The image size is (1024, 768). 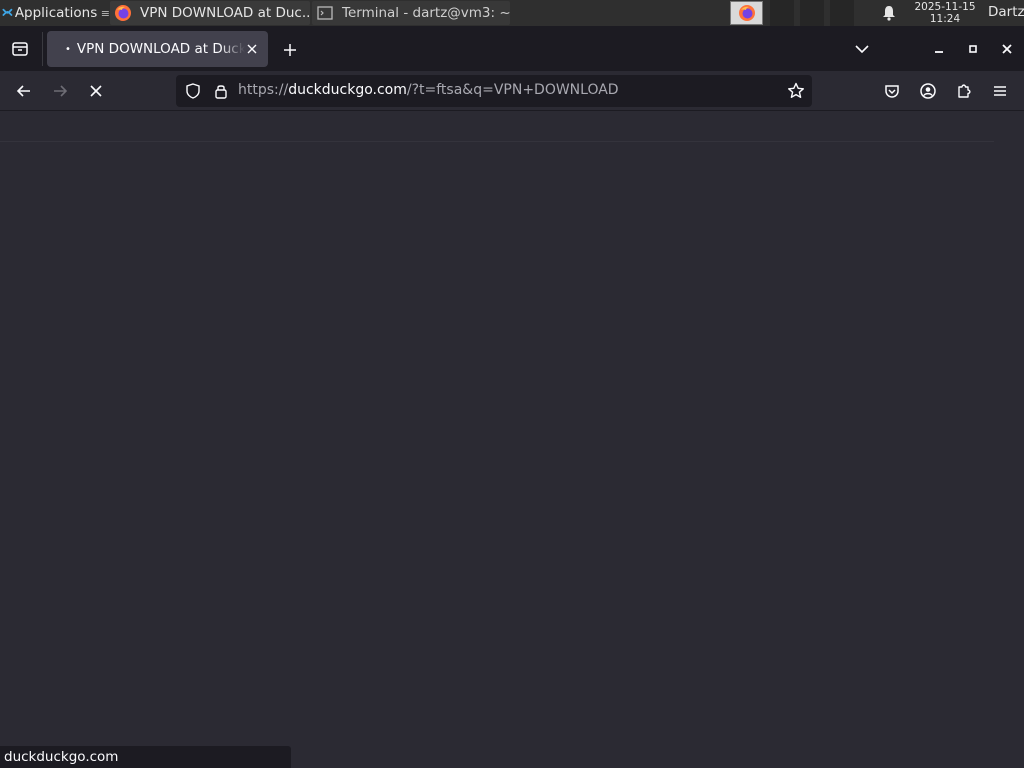 I want to click on app-menu-button, so click(x=1000, y=91).